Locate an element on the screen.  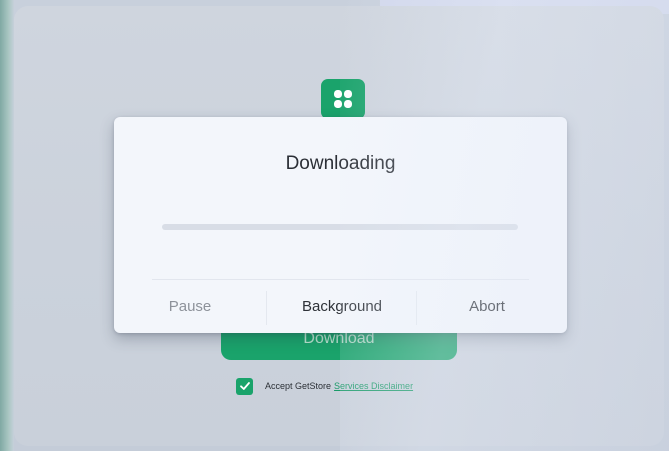
accept-checkbox is located at coordinates (244, 386).